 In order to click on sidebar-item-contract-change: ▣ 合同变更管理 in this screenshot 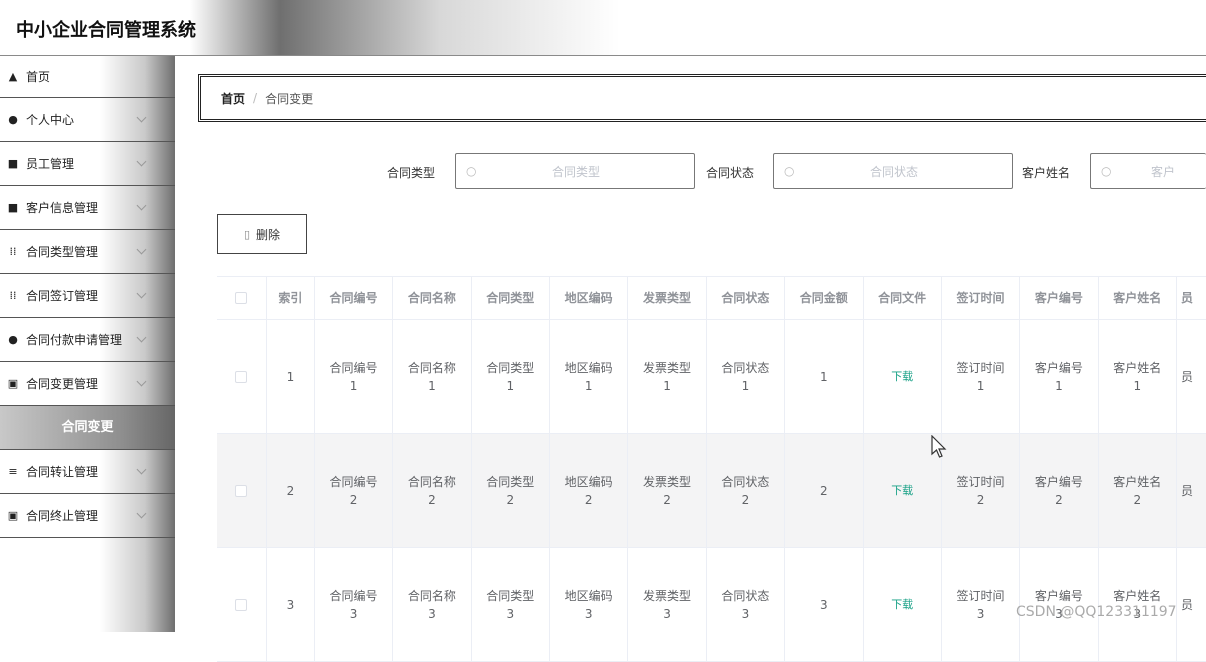, I will do `click(87, 384)`.